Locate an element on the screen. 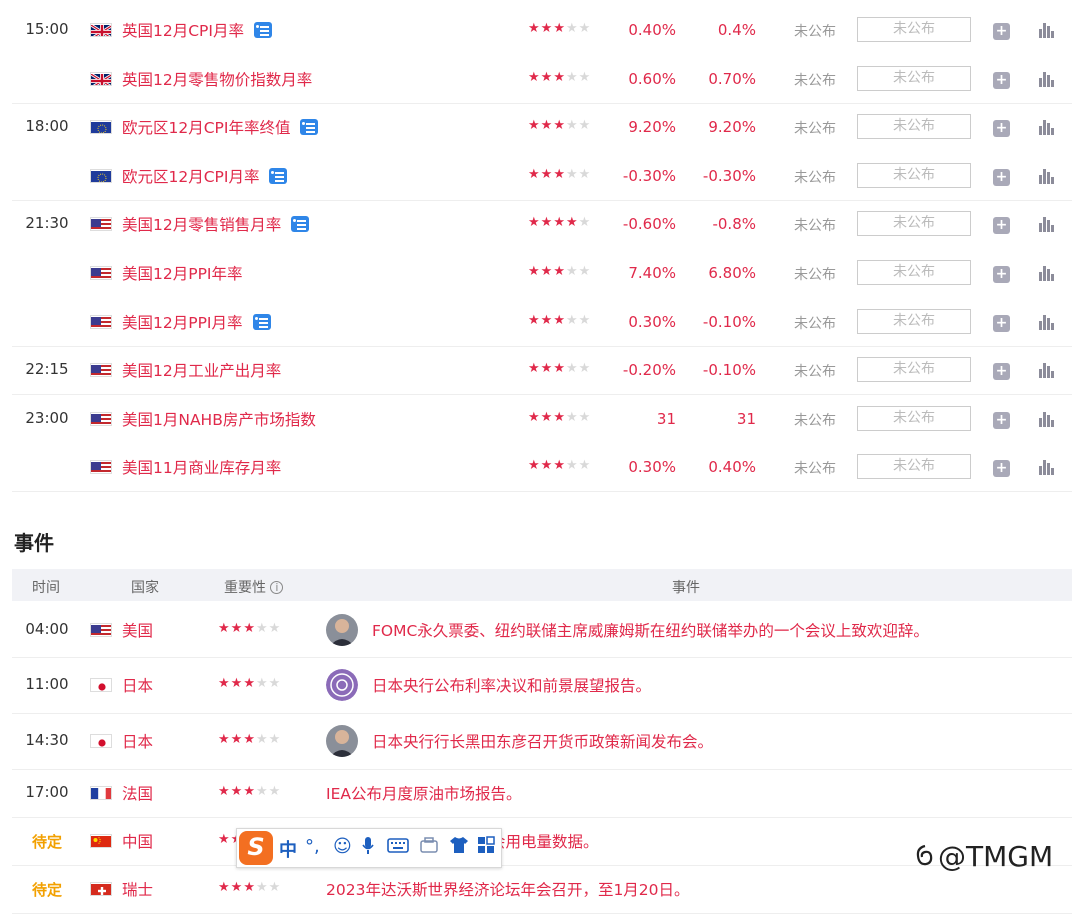 The width and height of the screenshot is (1083, 914). flag-ch-icon is located at coordinates (101, 889).